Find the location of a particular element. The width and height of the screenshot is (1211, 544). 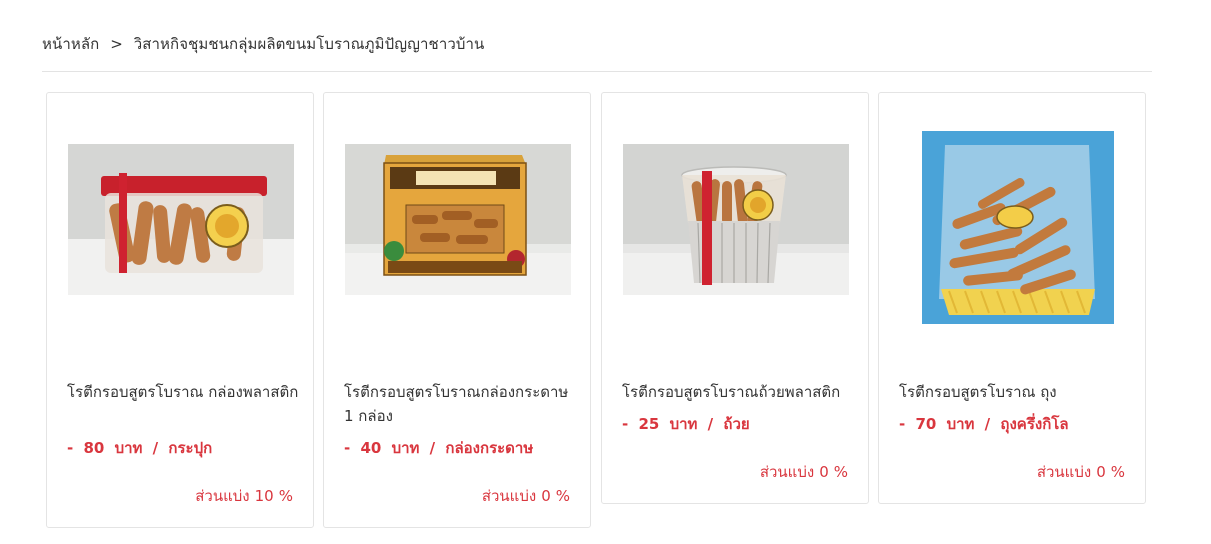

paper-box-icon is located at coordinates (458, 219).